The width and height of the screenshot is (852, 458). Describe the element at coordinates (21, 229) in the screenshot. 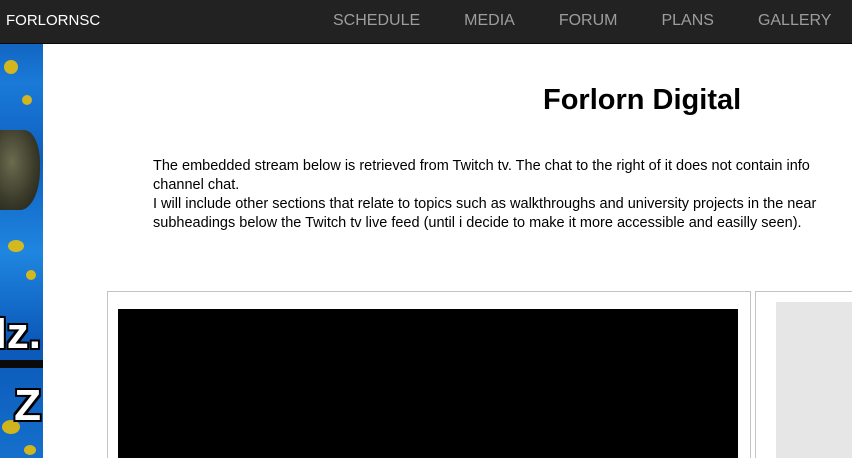

I see `background-side-image: Iz. Z` at that location.